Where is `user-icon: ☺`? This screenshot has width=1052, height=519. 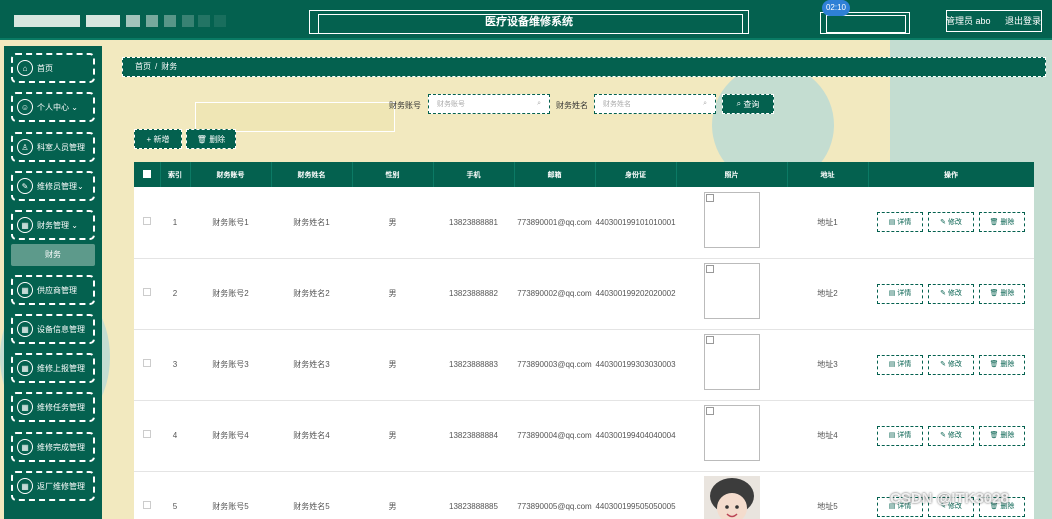 user-icon: ☺ is located at coordinates (25, 107).